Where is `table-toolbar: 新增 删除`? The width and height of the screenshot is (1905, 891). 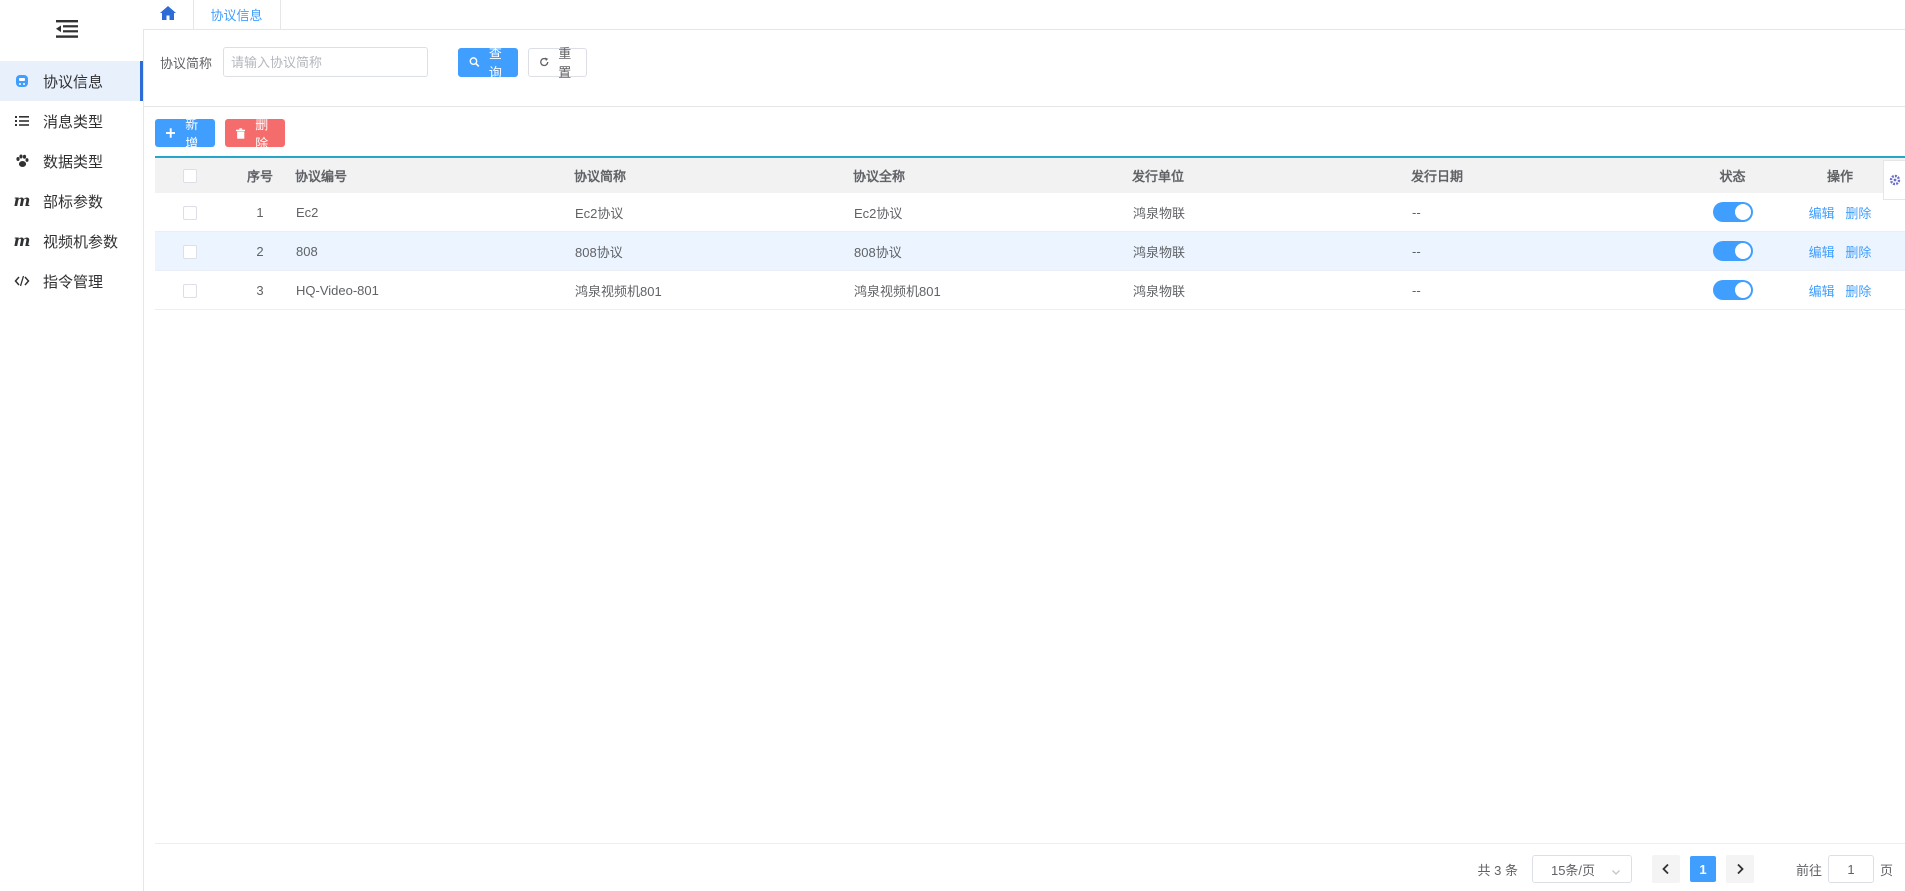
table-toolbar: 新增 删除 is located at coordinates (220, 134).